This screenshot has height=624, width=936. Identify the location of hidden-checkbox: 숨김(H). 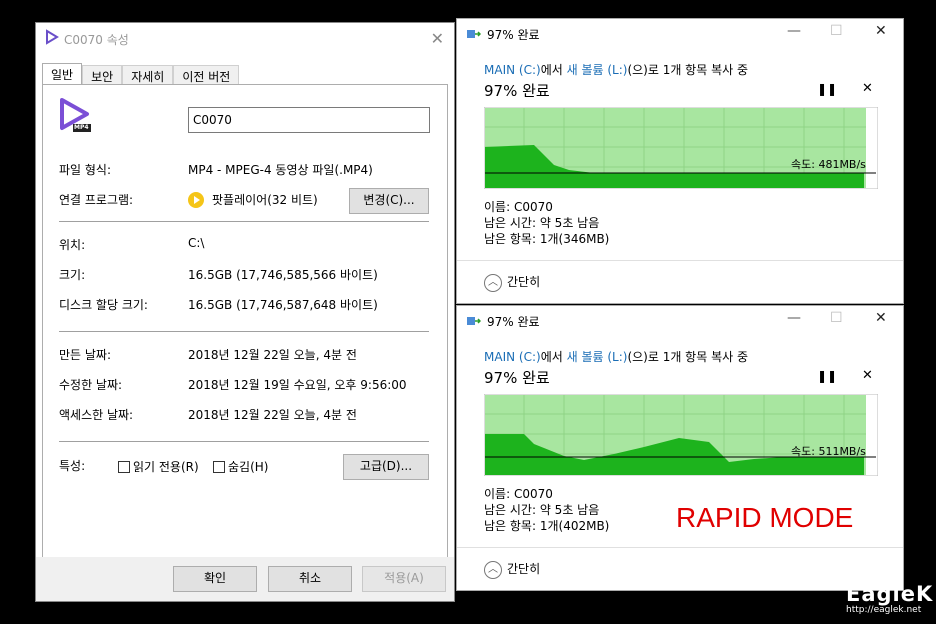
(240, 466).